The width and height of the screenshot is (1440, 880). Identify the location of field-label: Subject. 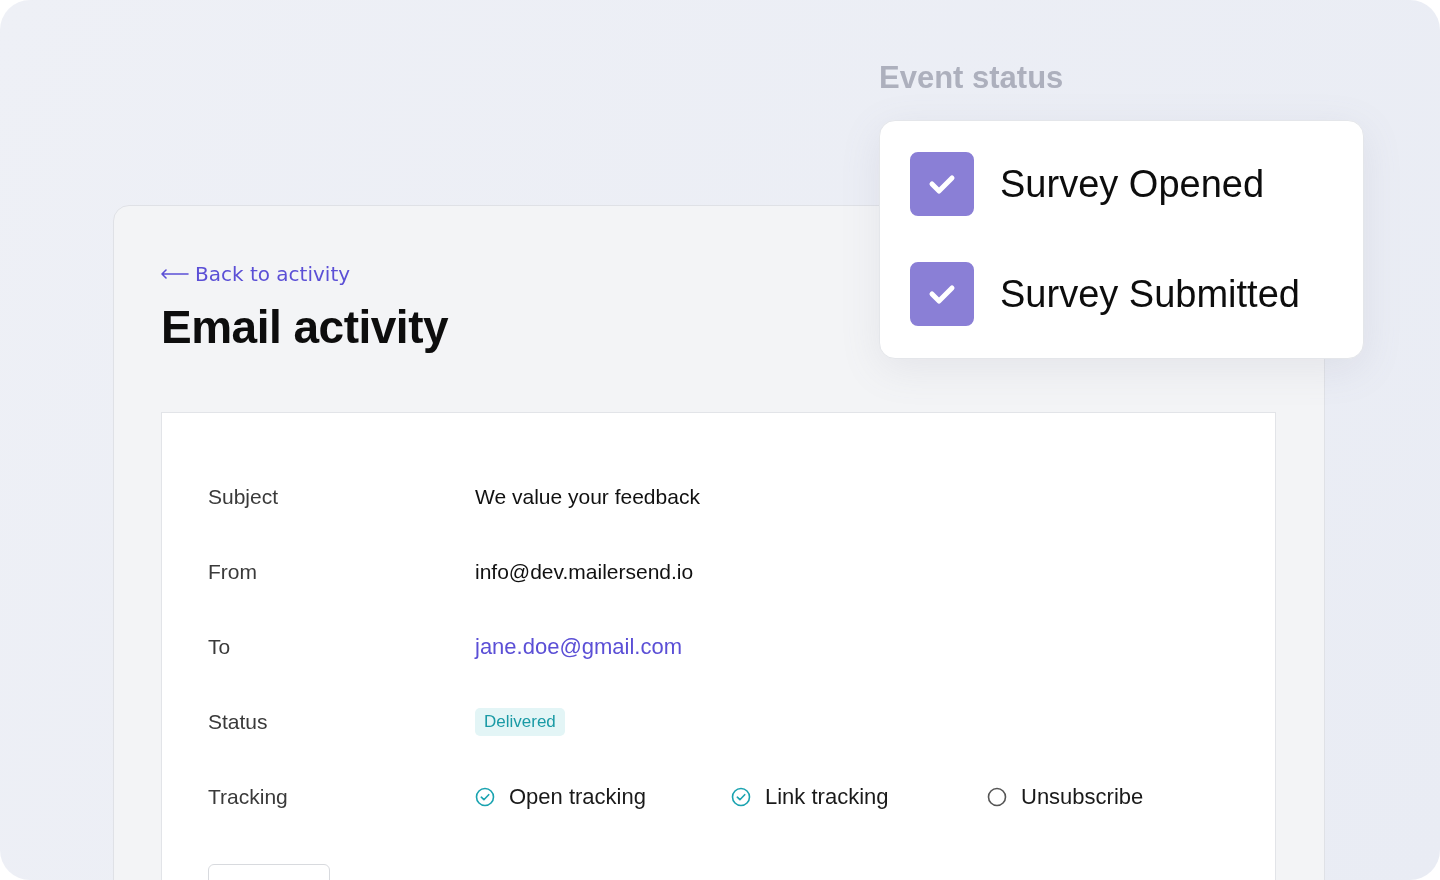
(244, 496).